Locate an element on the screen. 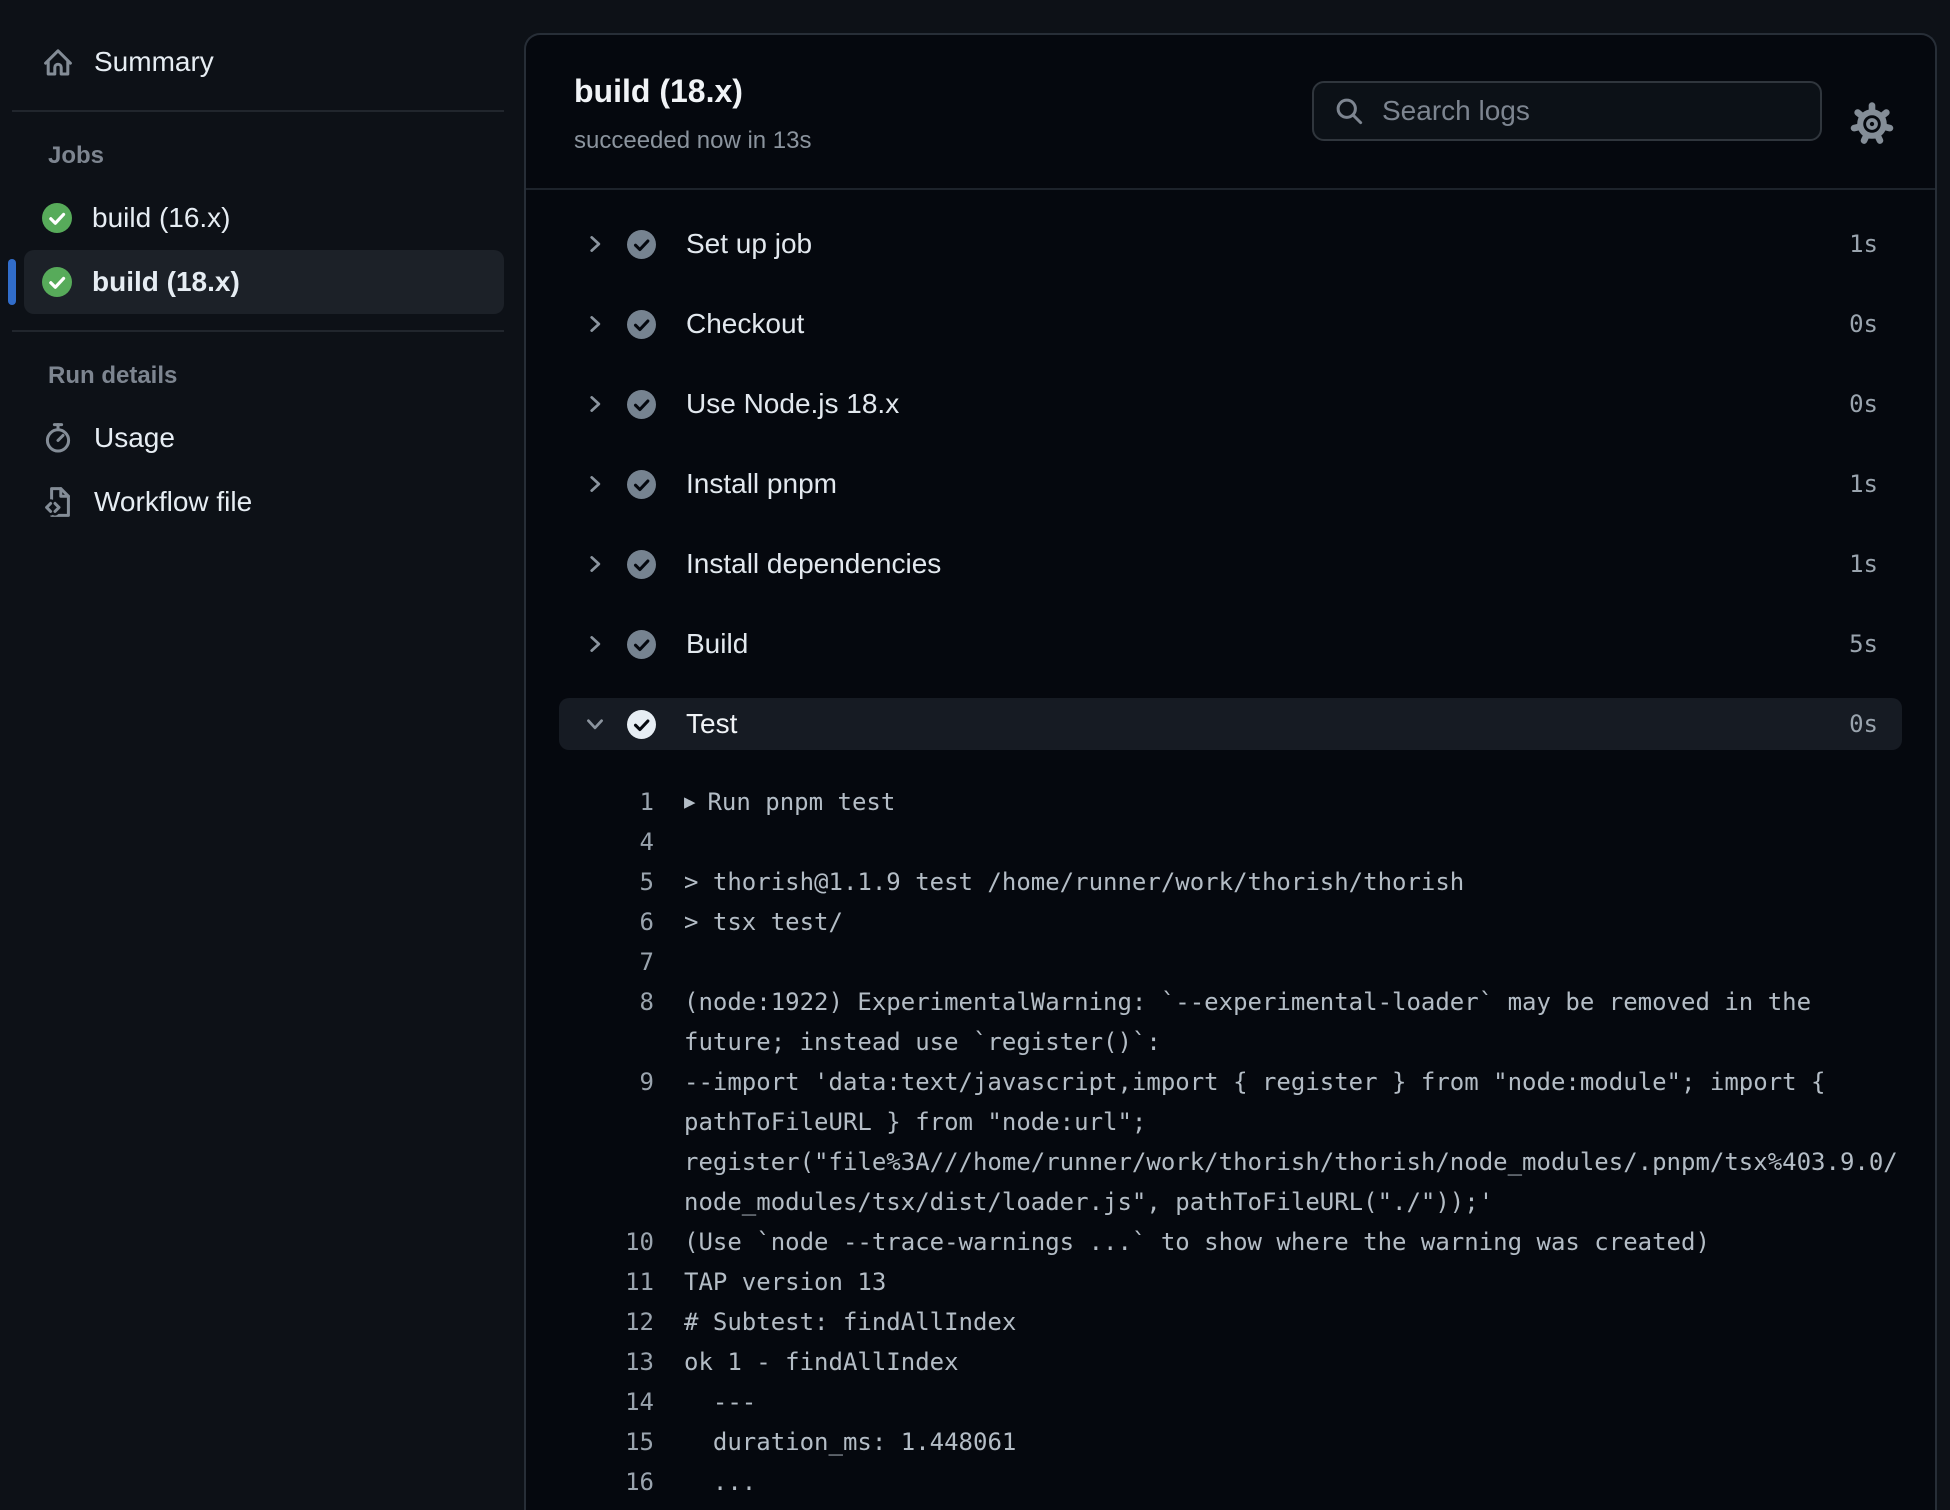 This screenshot has height=1510, width=1950. step-install-pnpm: Install pnpm 1s is located at coordinates (1230, 484).